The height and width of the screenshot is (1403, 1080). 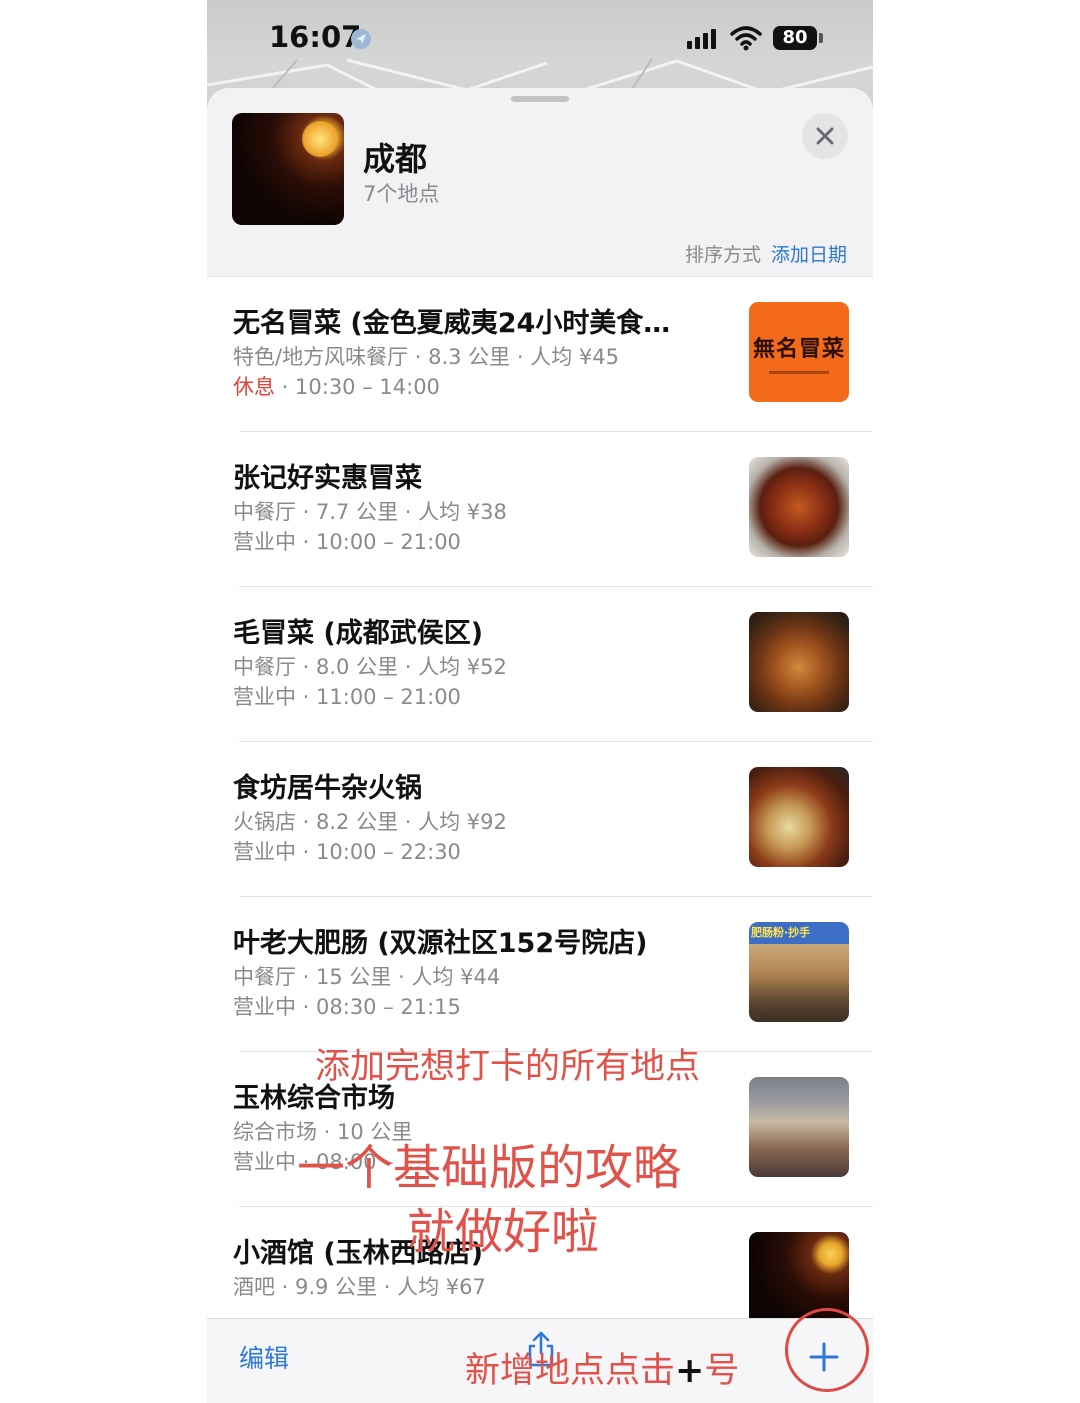 I want to click on hours-text: · 10:00 – 21:00, so click(x=378, y=542).